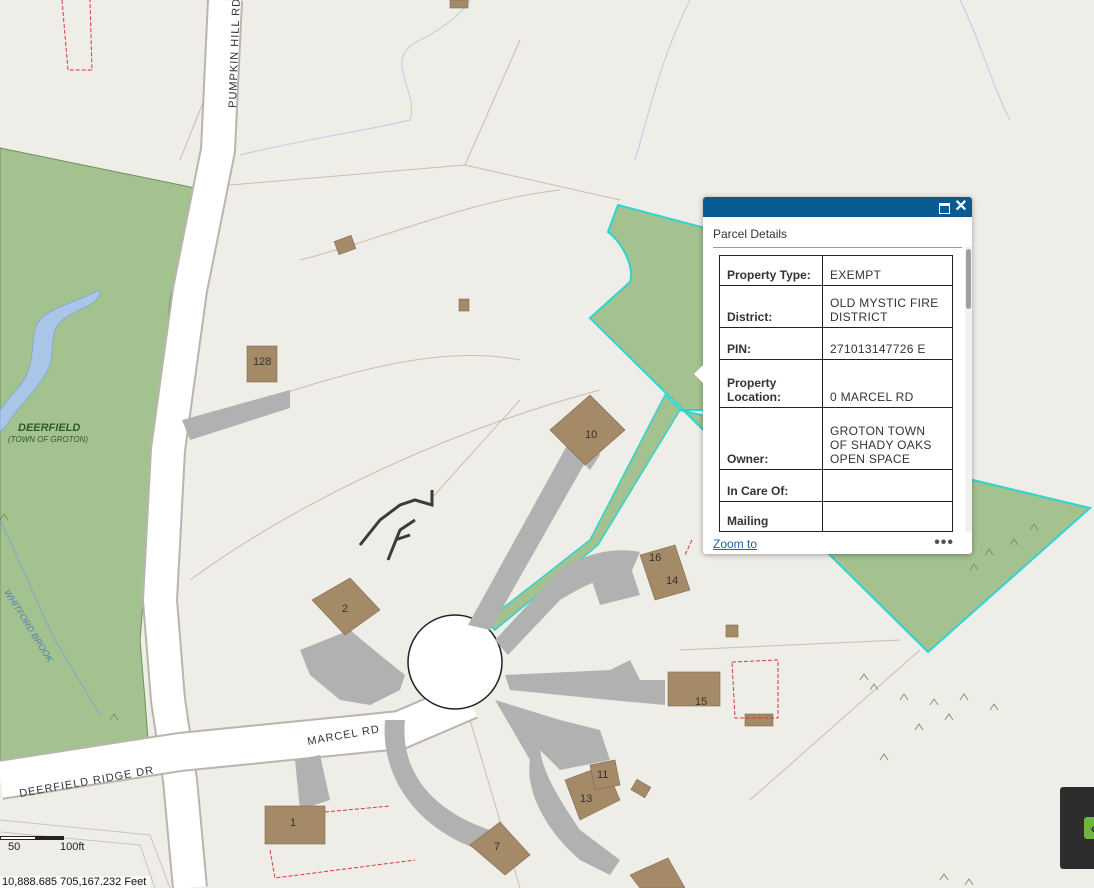  Describe the element at coordinates (771, 306) in the screenshot. I see `attribute-label: District:` at that location.